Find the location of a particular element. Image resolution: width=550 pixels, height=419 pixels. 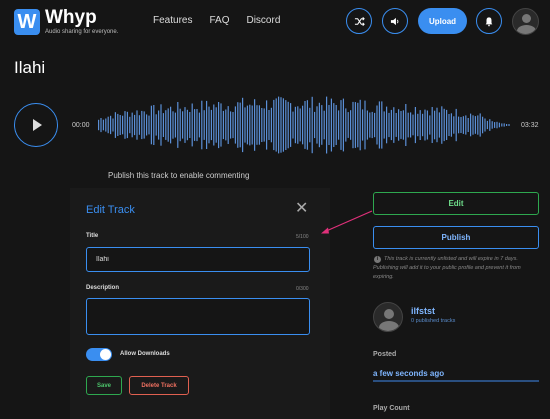

description-label: Description is located at coordinates (103, 288).